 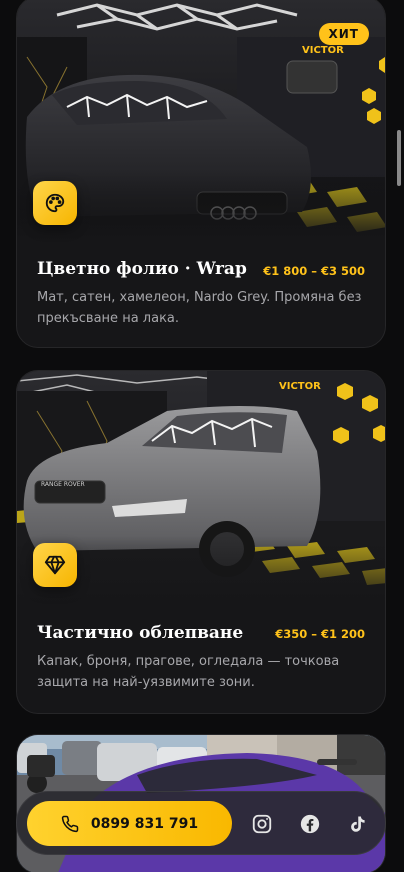 What do you see at coordinates (262, 824) in the screenshot?
I see `instagram-icon` at bounding box center [262, 824].